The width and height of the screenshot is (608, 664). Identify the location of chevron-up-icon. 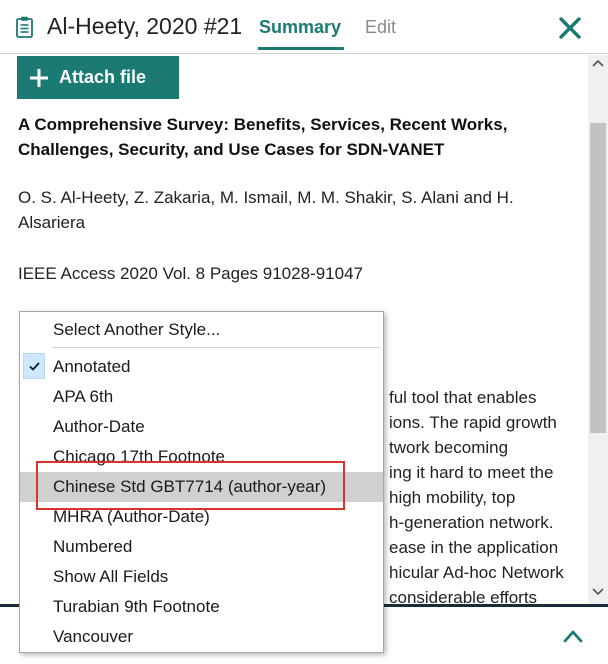
(573, 636).